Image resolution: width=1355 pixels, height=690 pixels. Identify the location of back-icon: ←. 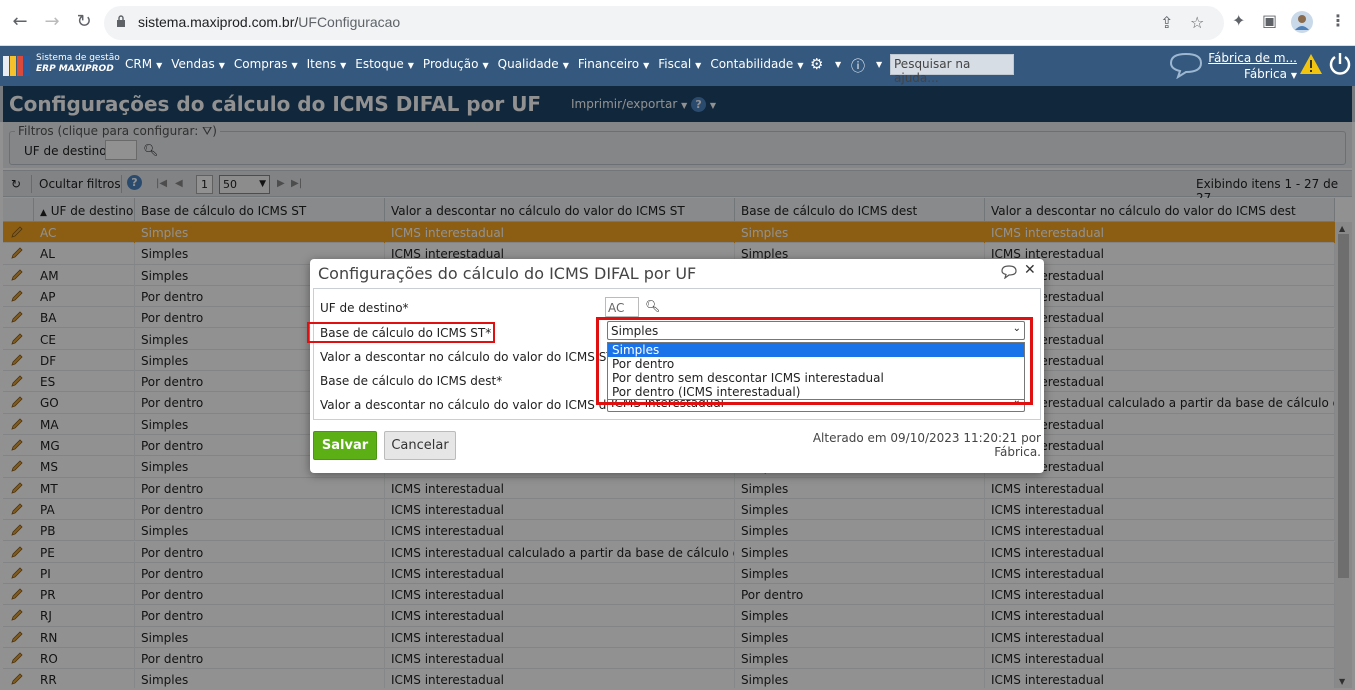
(20, 22).